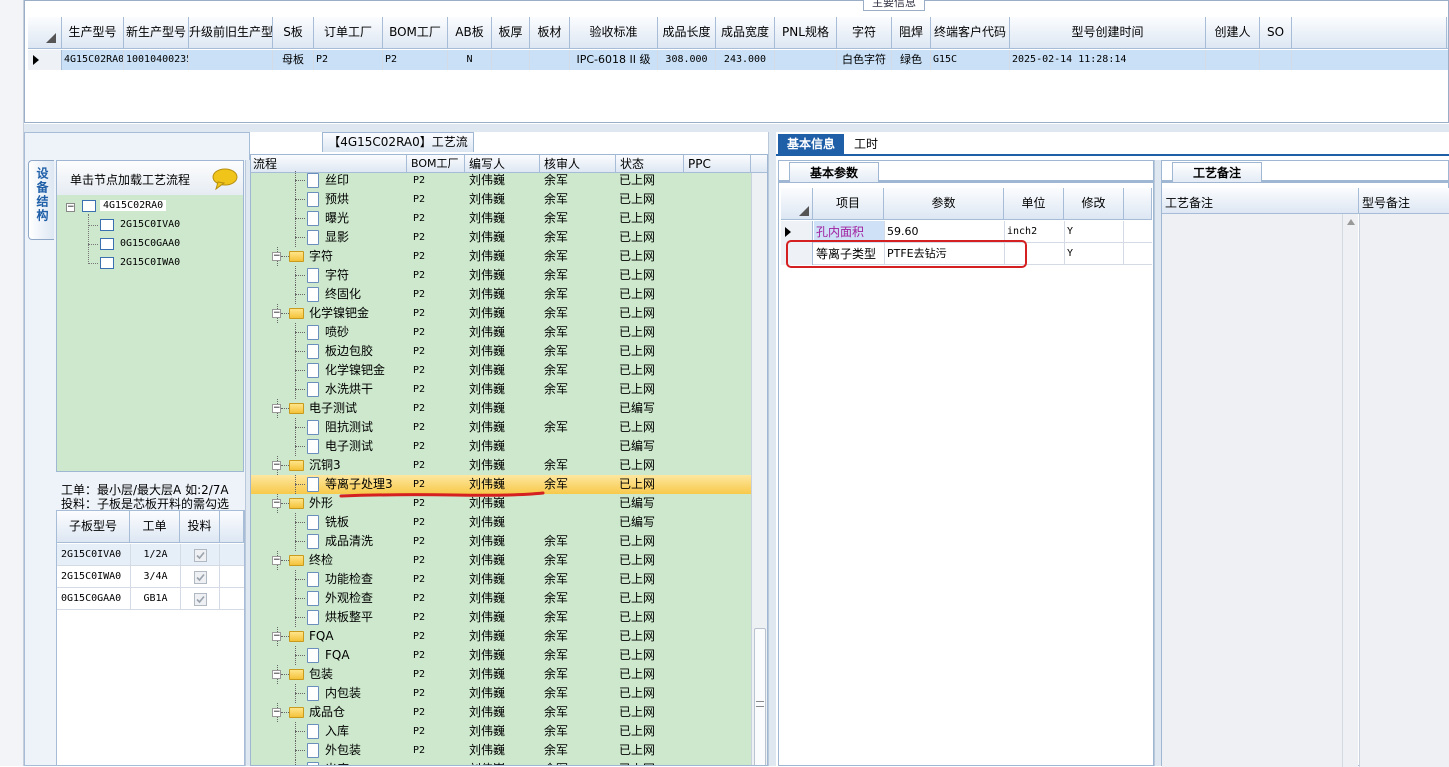  Describe the element at coordinates (1350, 490) in the screenshot. I see `remark-scrollbar` at that location.